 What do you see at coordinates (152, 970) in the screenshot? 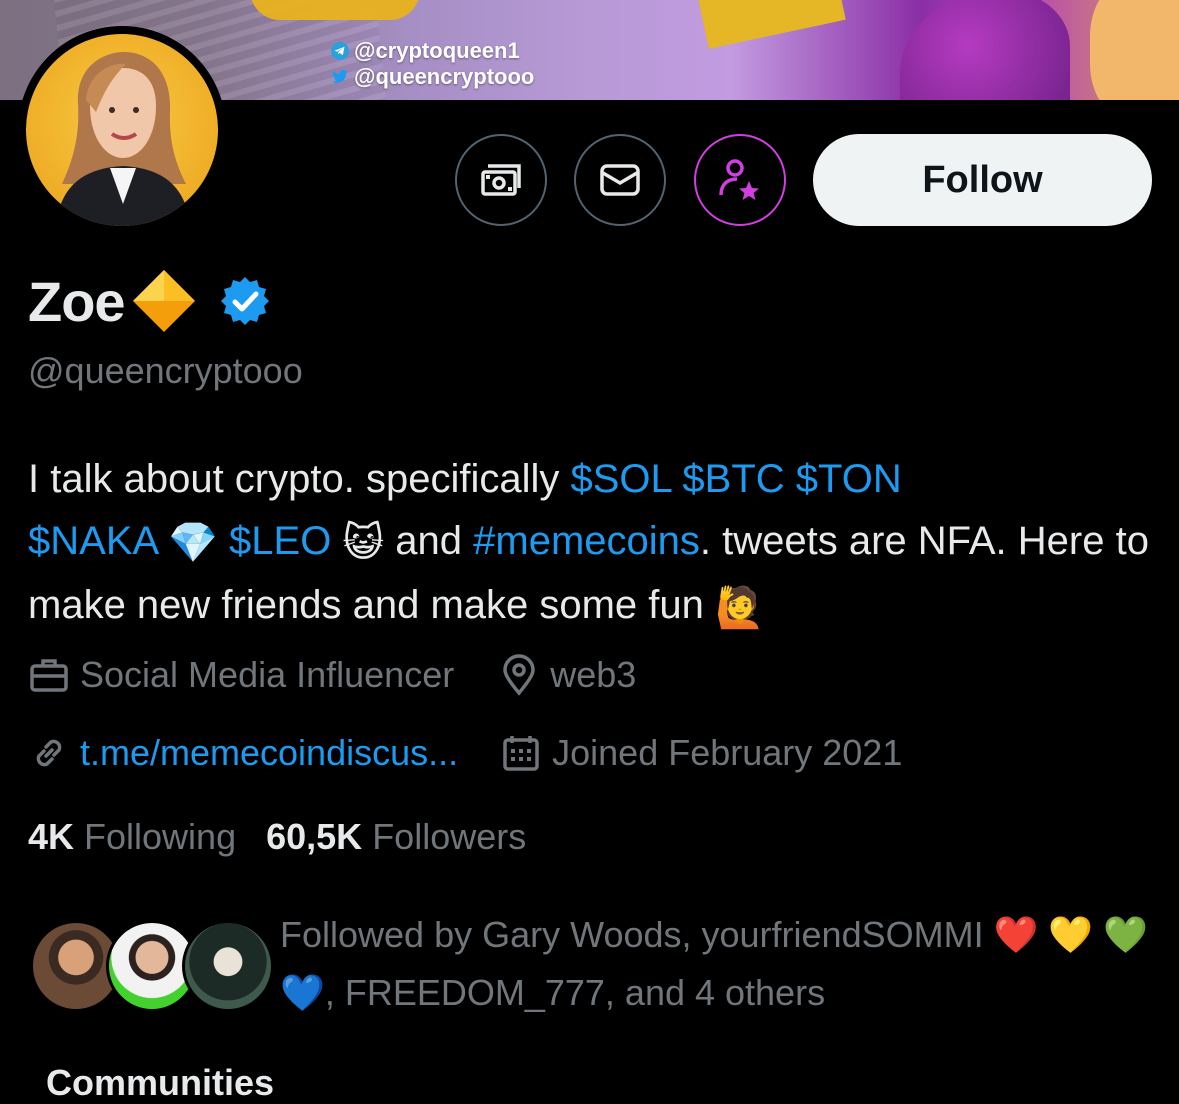
I see `followed-by-avatars` at bounding box center [152, 970].